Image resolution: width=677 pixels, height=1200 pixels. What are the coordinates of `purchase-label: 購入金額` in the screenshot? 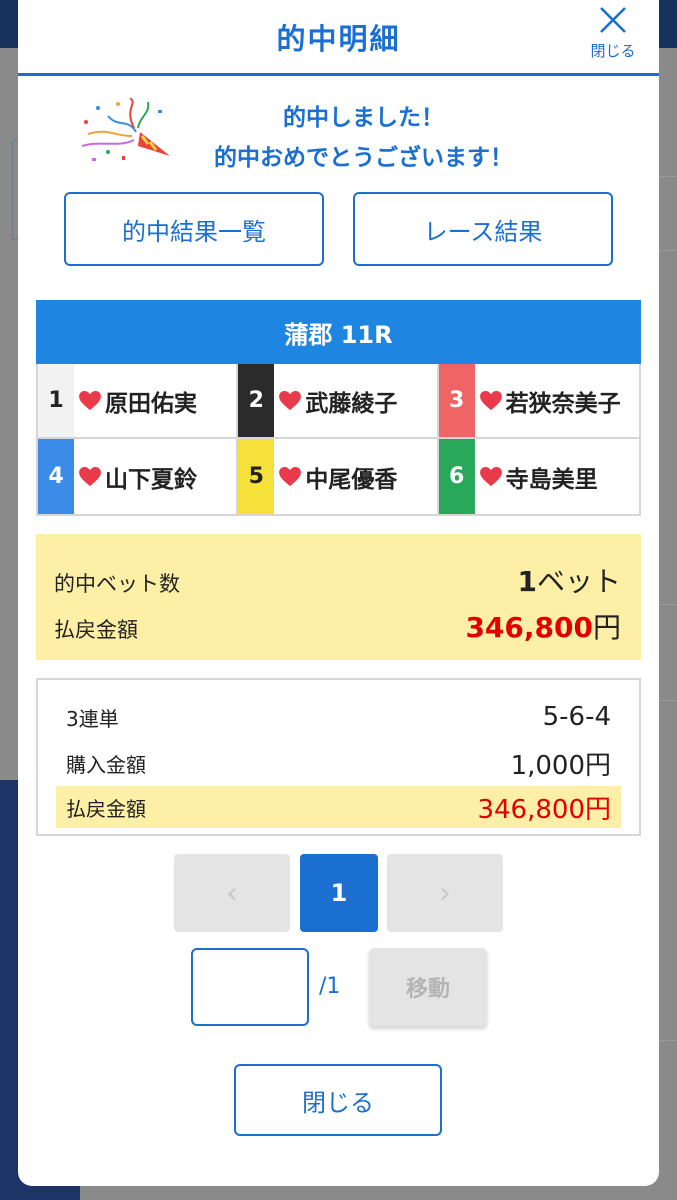 It's located at (106, 764).